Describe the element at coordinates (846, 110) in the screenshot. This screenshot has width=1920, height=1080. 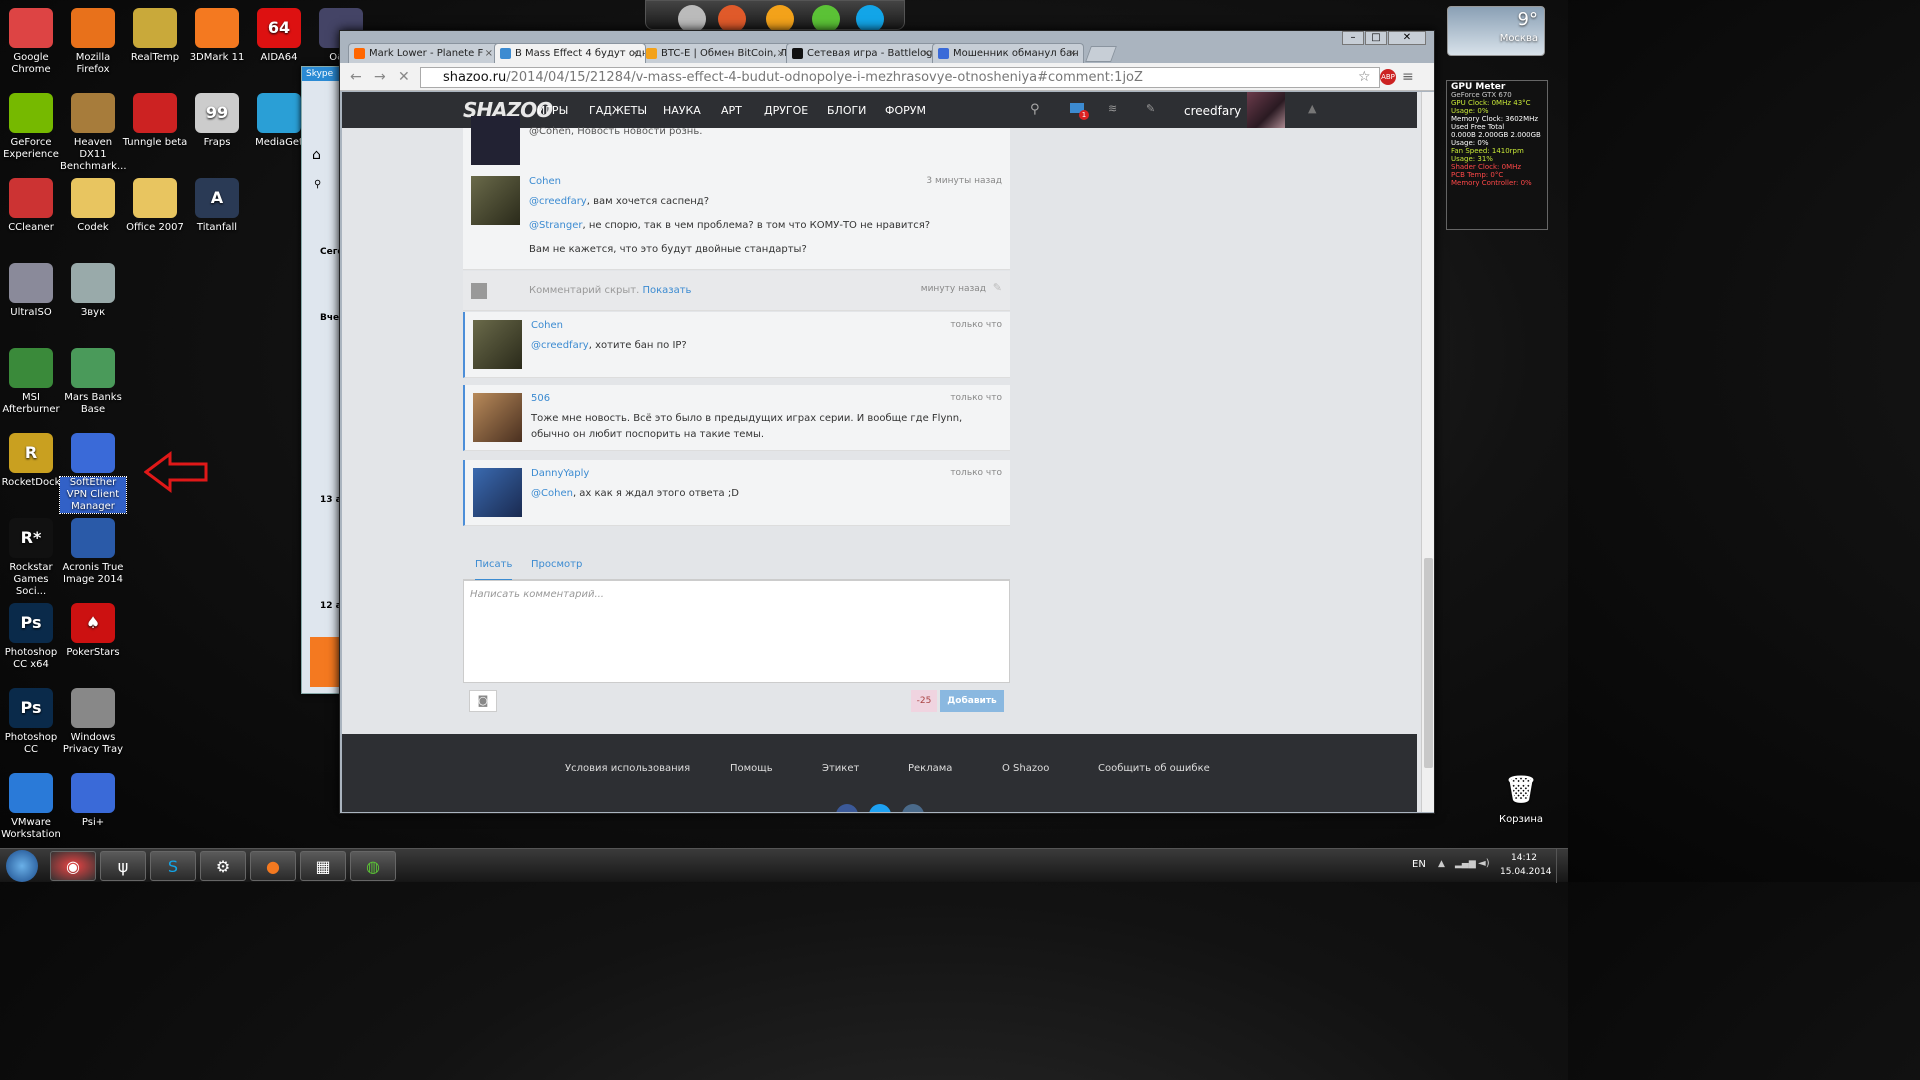
I see `nav-blogs: БЛОГИ` at that location.